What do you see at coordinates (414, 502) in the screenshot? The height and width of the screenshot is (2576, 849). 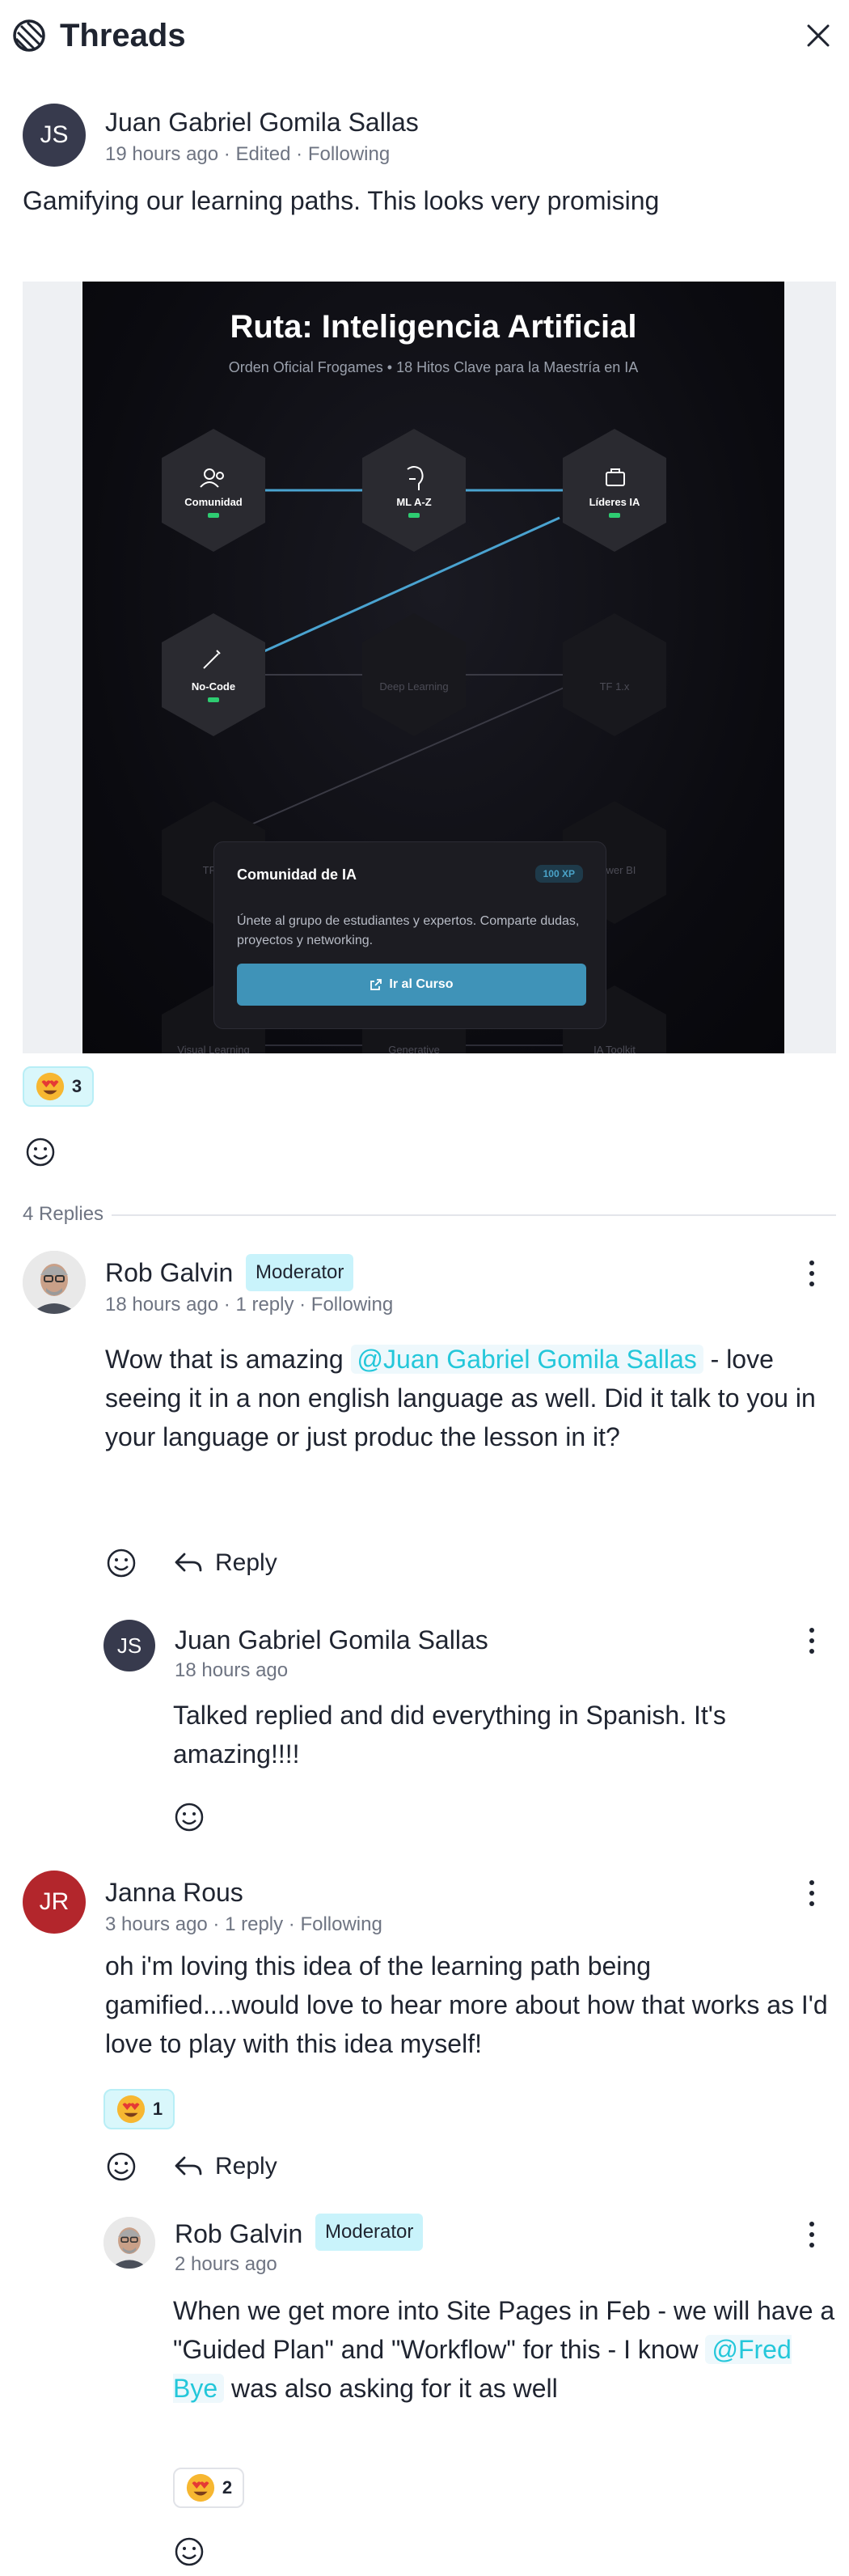 I see `node-label: ML A-Z` at bounding box center [414, 502].